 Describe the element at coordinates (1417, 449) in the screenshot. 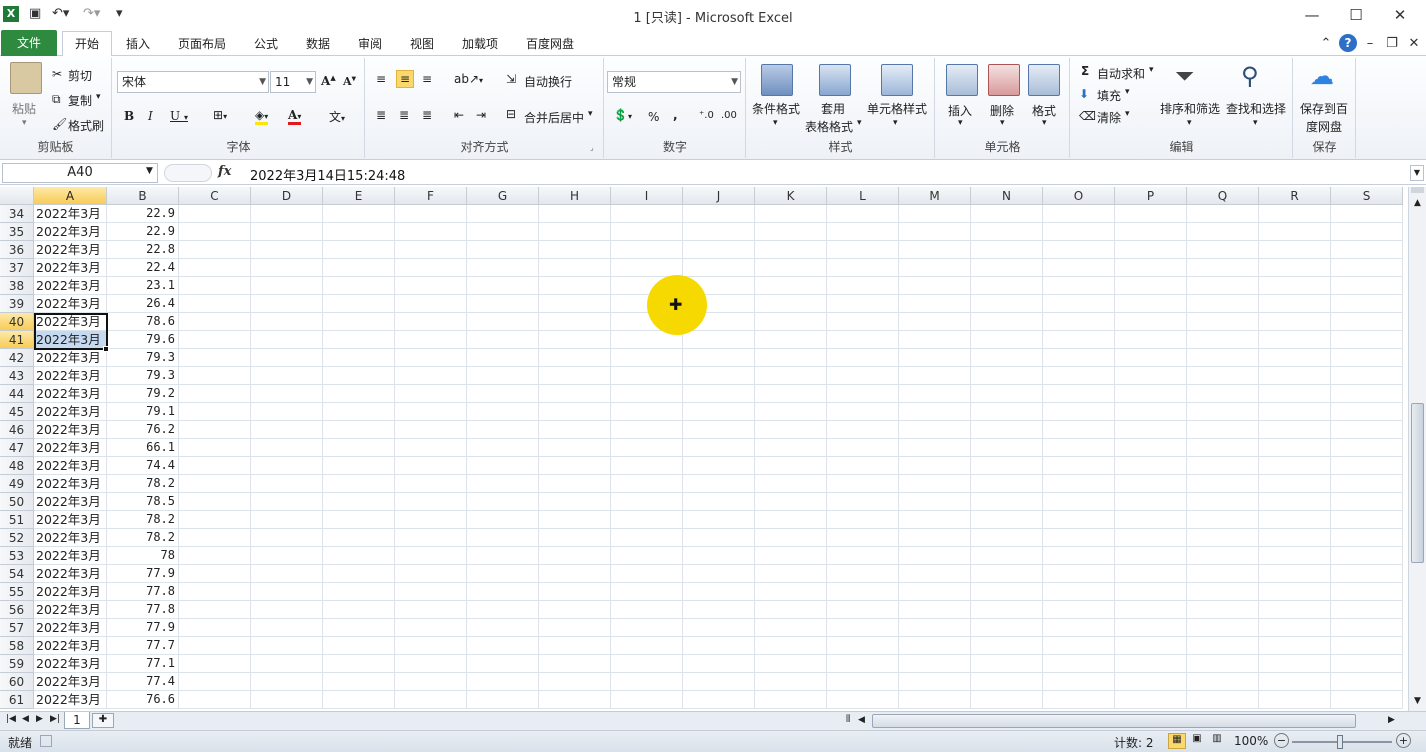

I see `vertical-scrollbar: ▲ ▼` at that location.